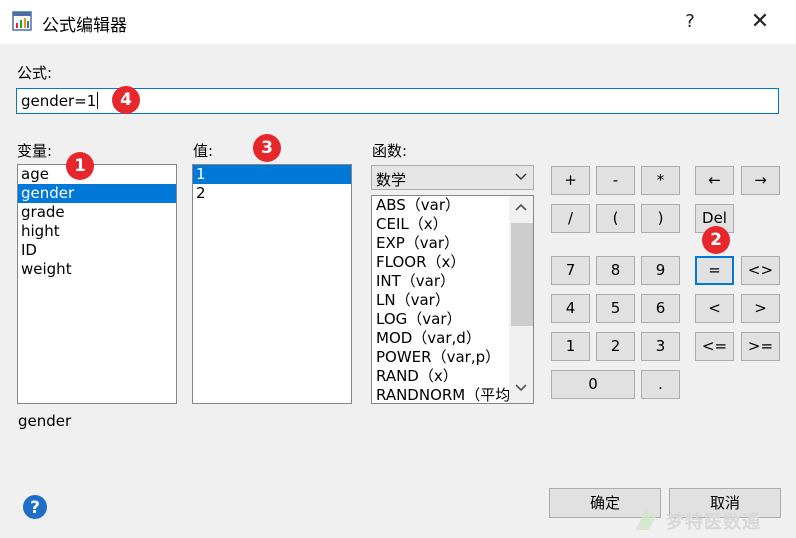 The width and height of the screenshot is (796, 538). Describe the element at coordinates (97, 231) in the screenshot. I see `variable-item-hight: hight` at that location.